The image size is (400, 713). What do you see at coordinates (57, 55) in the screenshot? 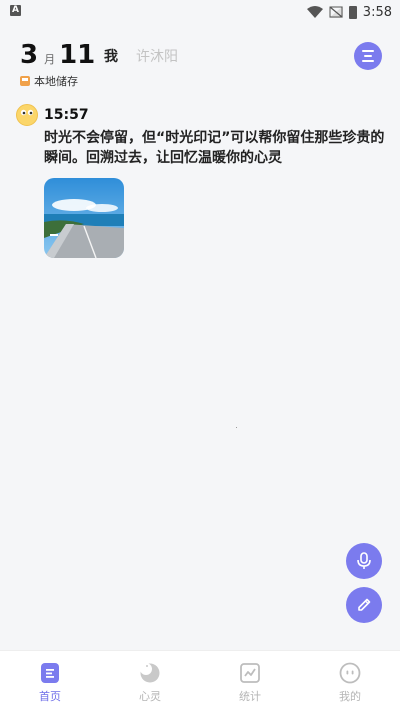
I see `date-display: 3 月 11` at bounding box center [57, 55].